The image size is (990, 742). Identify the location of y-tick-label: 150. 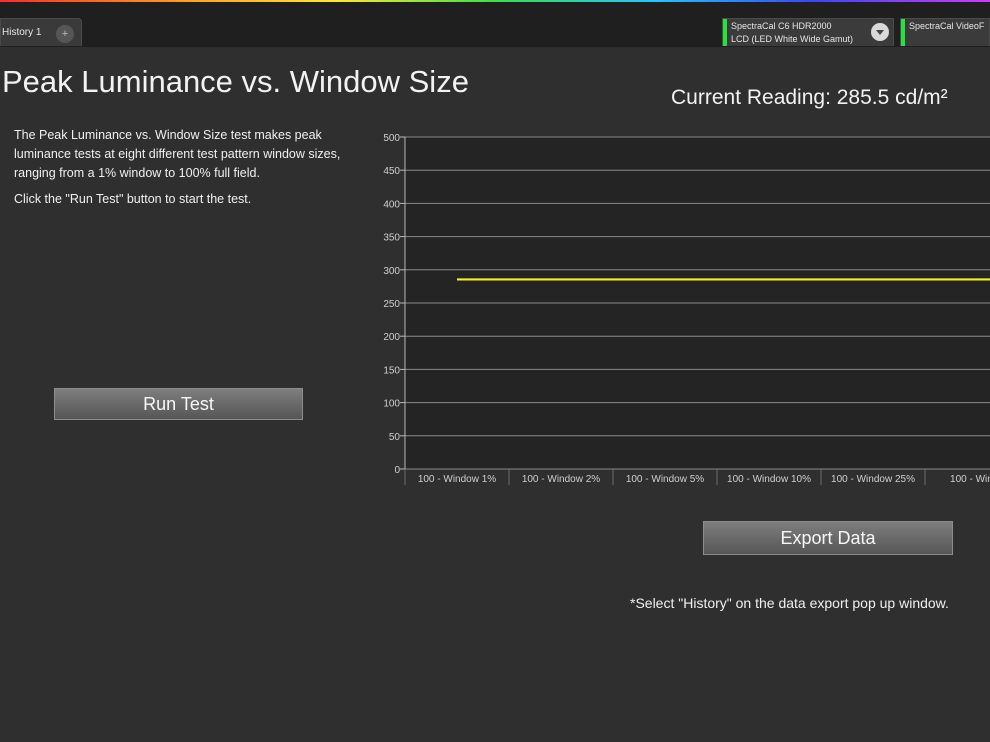
(391, 370).